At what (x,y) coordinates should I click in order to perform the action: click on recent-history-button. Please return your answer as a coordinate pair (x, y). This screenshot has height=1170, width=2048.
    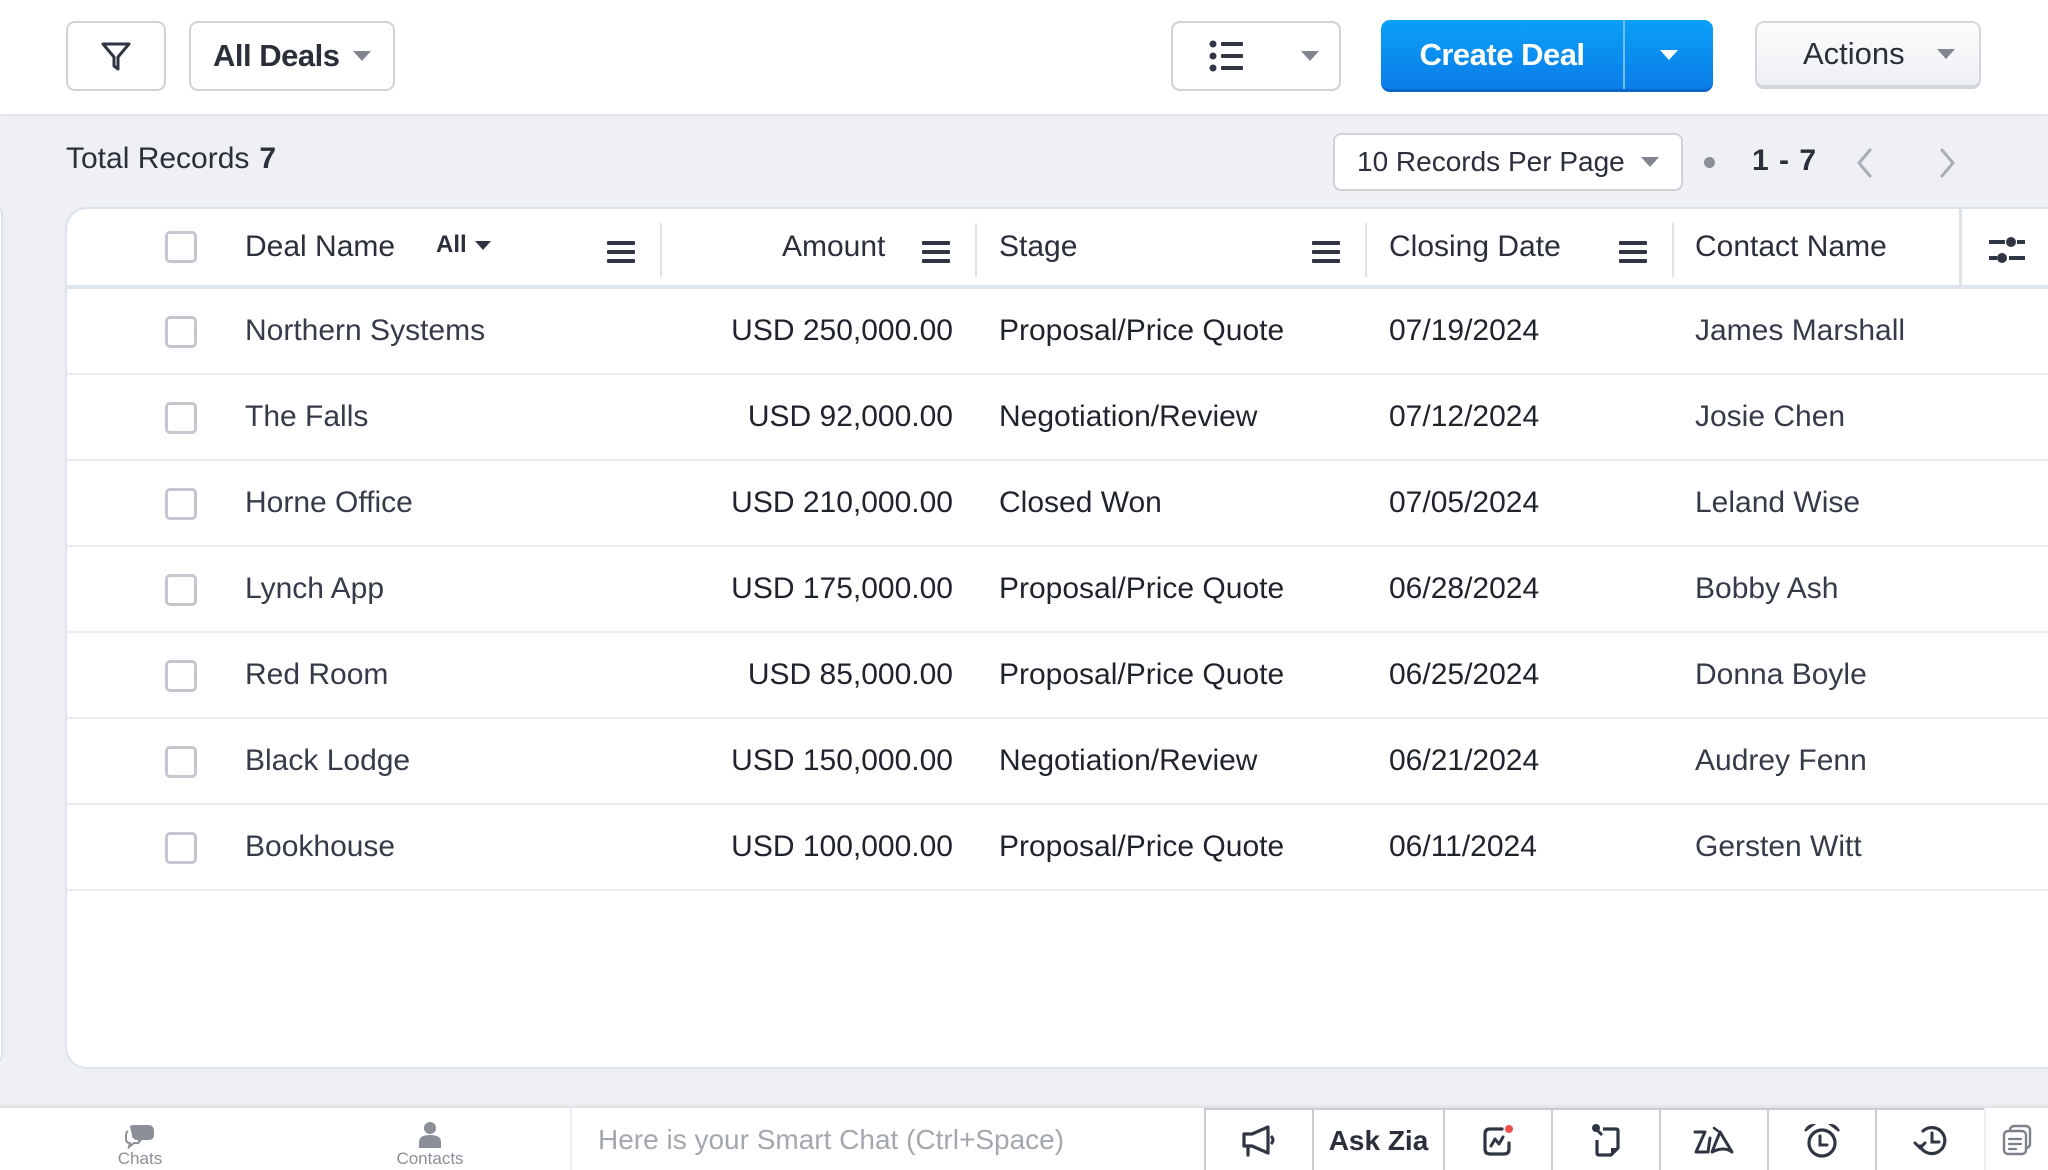
    Looking at the image, I should click on (1929, 1140).